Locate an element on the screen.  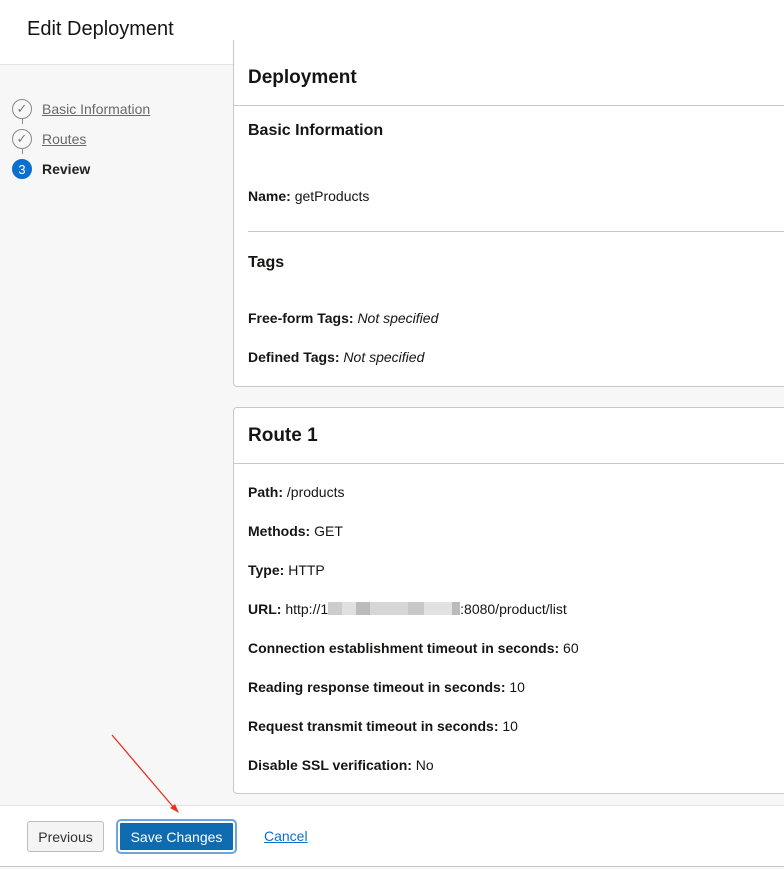
tags-heading: Tags is located at coordinates (266, 262).